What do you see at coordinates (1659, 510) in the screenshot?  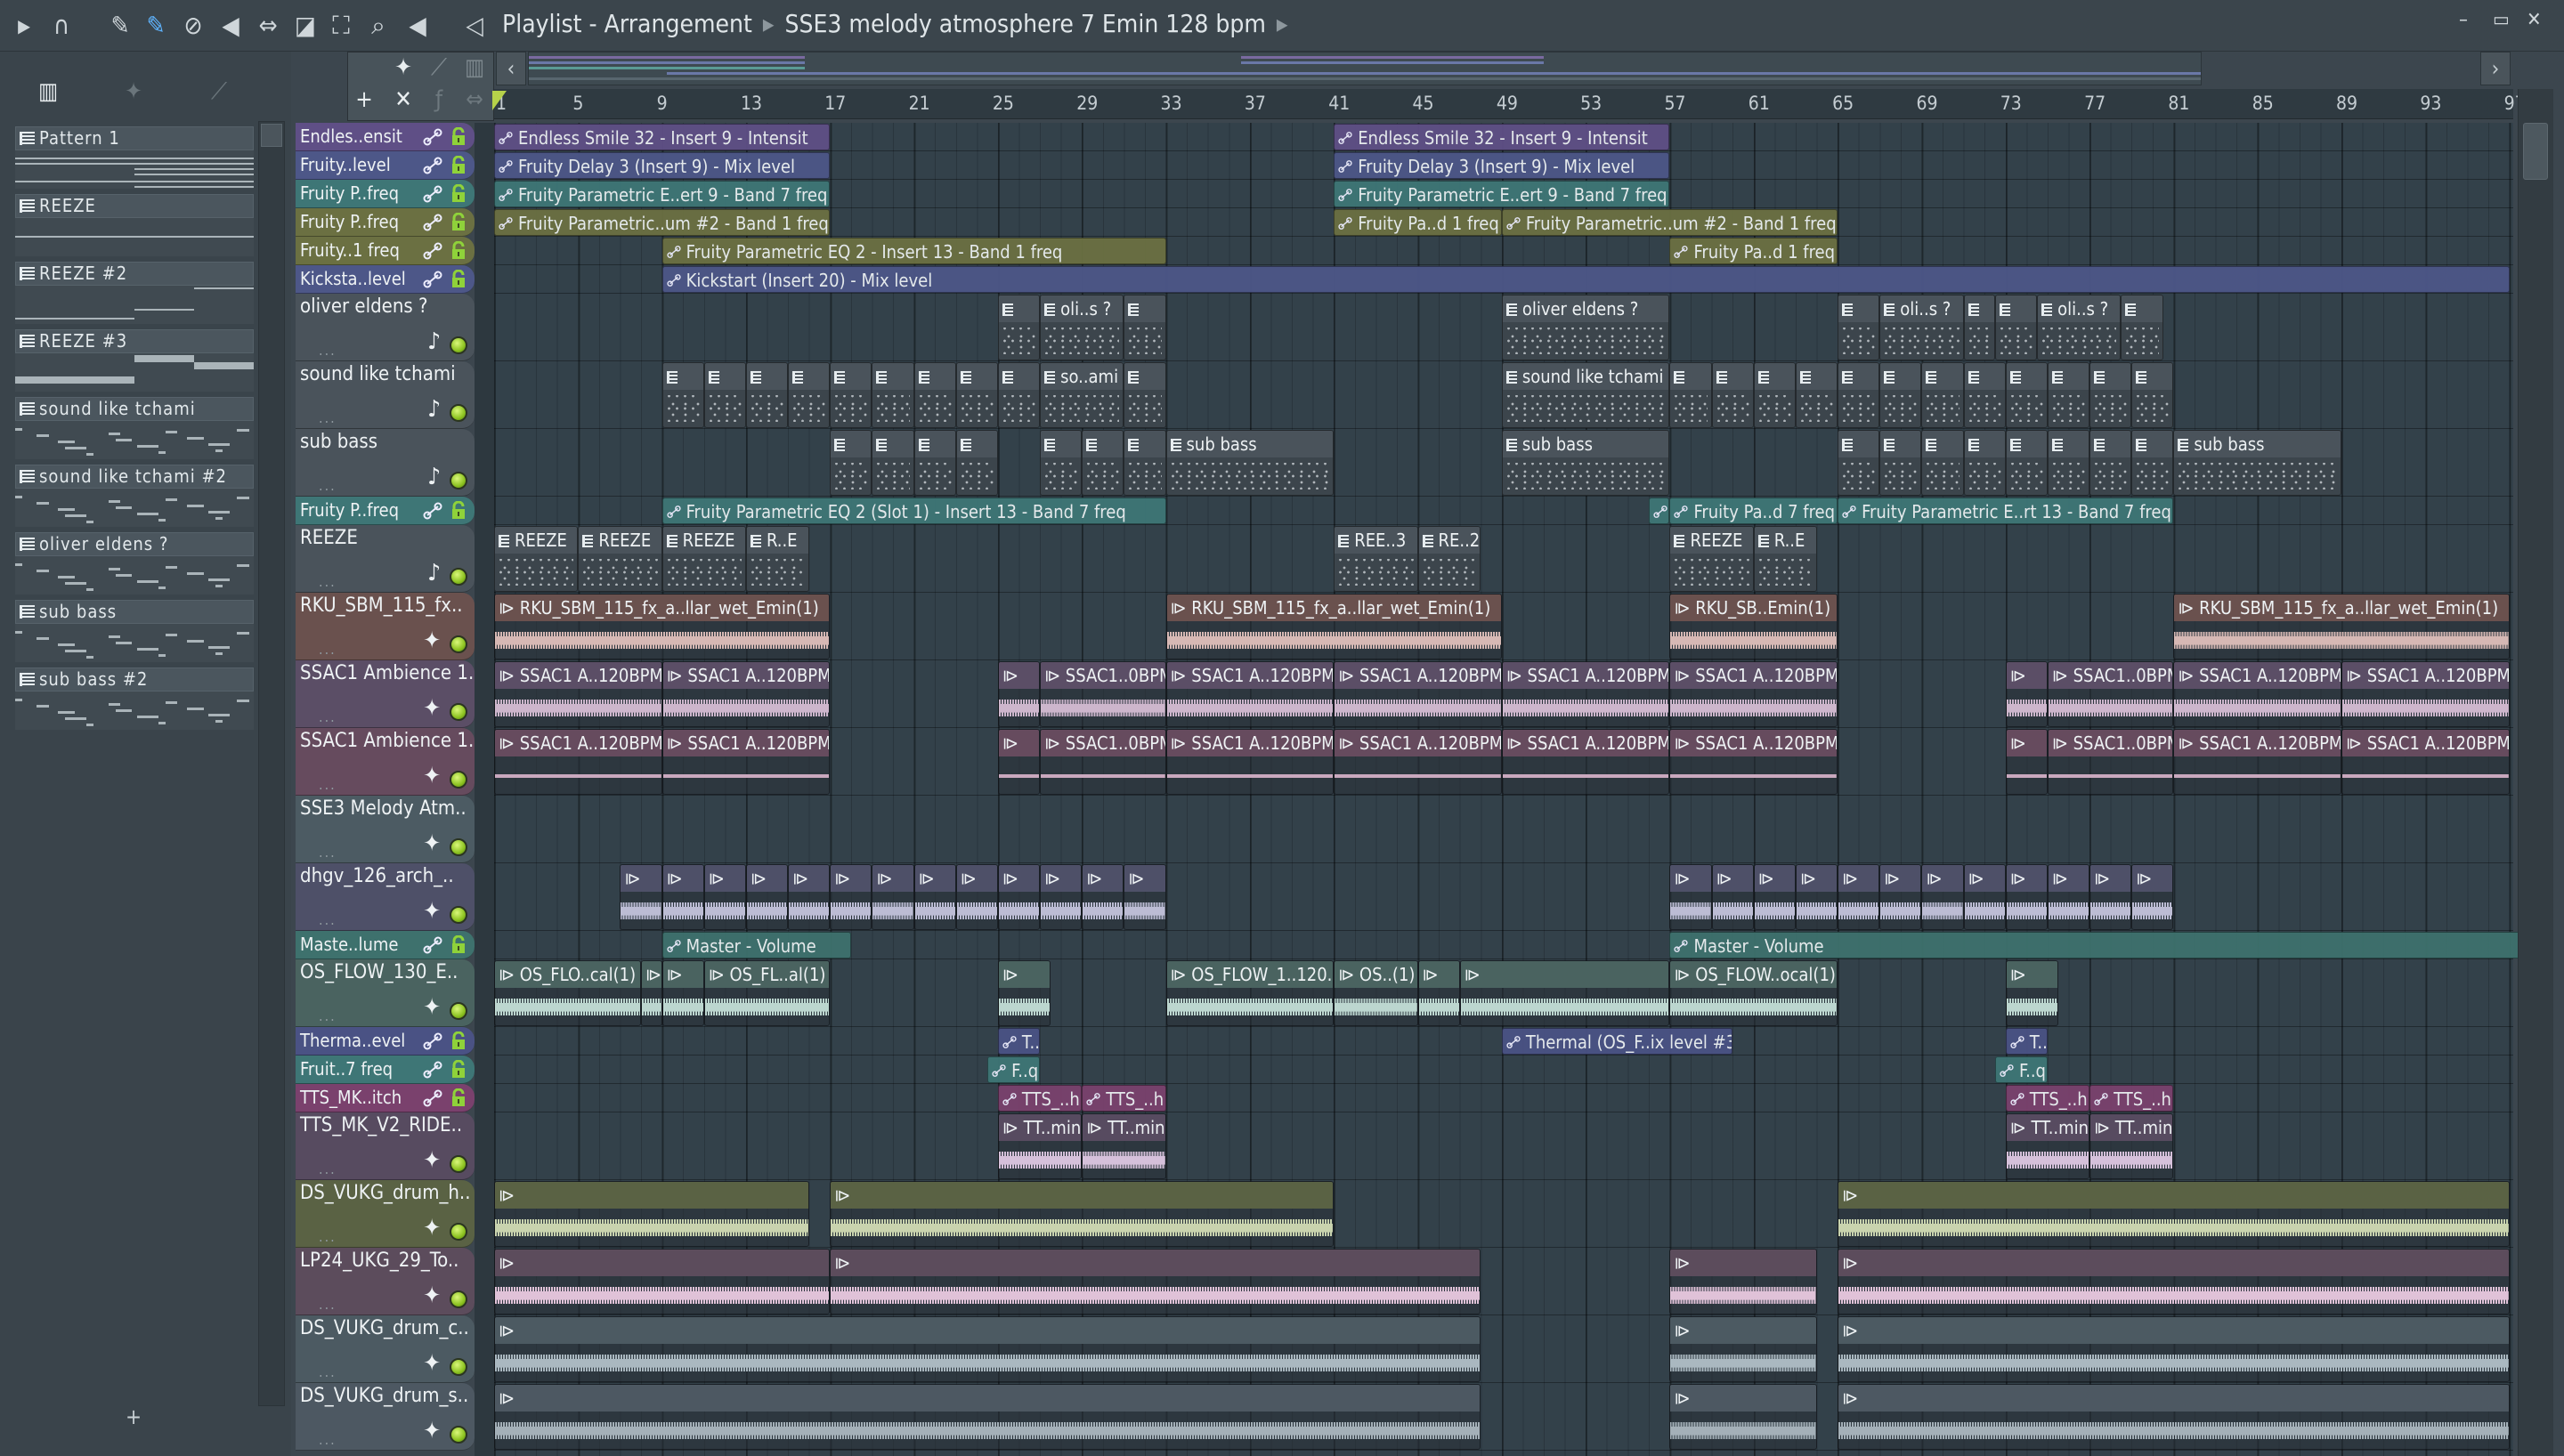 I see `auto-clip` at bounding box center [1659, 510].